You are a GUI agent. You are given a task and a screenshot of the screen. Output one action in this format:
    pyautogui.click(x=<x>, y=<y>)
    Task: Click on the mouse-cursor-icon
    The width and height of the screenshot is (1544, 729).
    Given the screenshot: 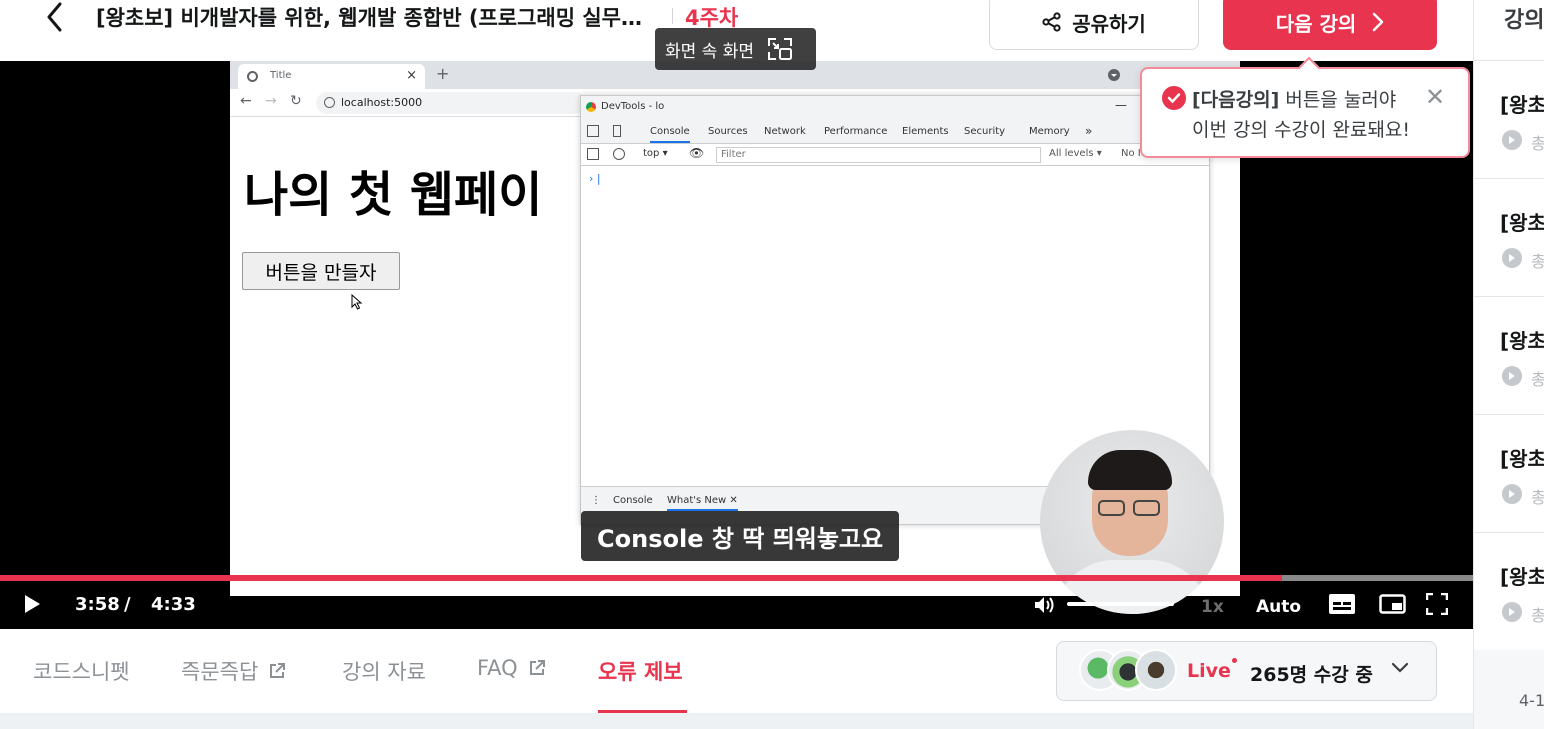 What is the action you would take?
    pyautogui.click(x=357, y=302)
    